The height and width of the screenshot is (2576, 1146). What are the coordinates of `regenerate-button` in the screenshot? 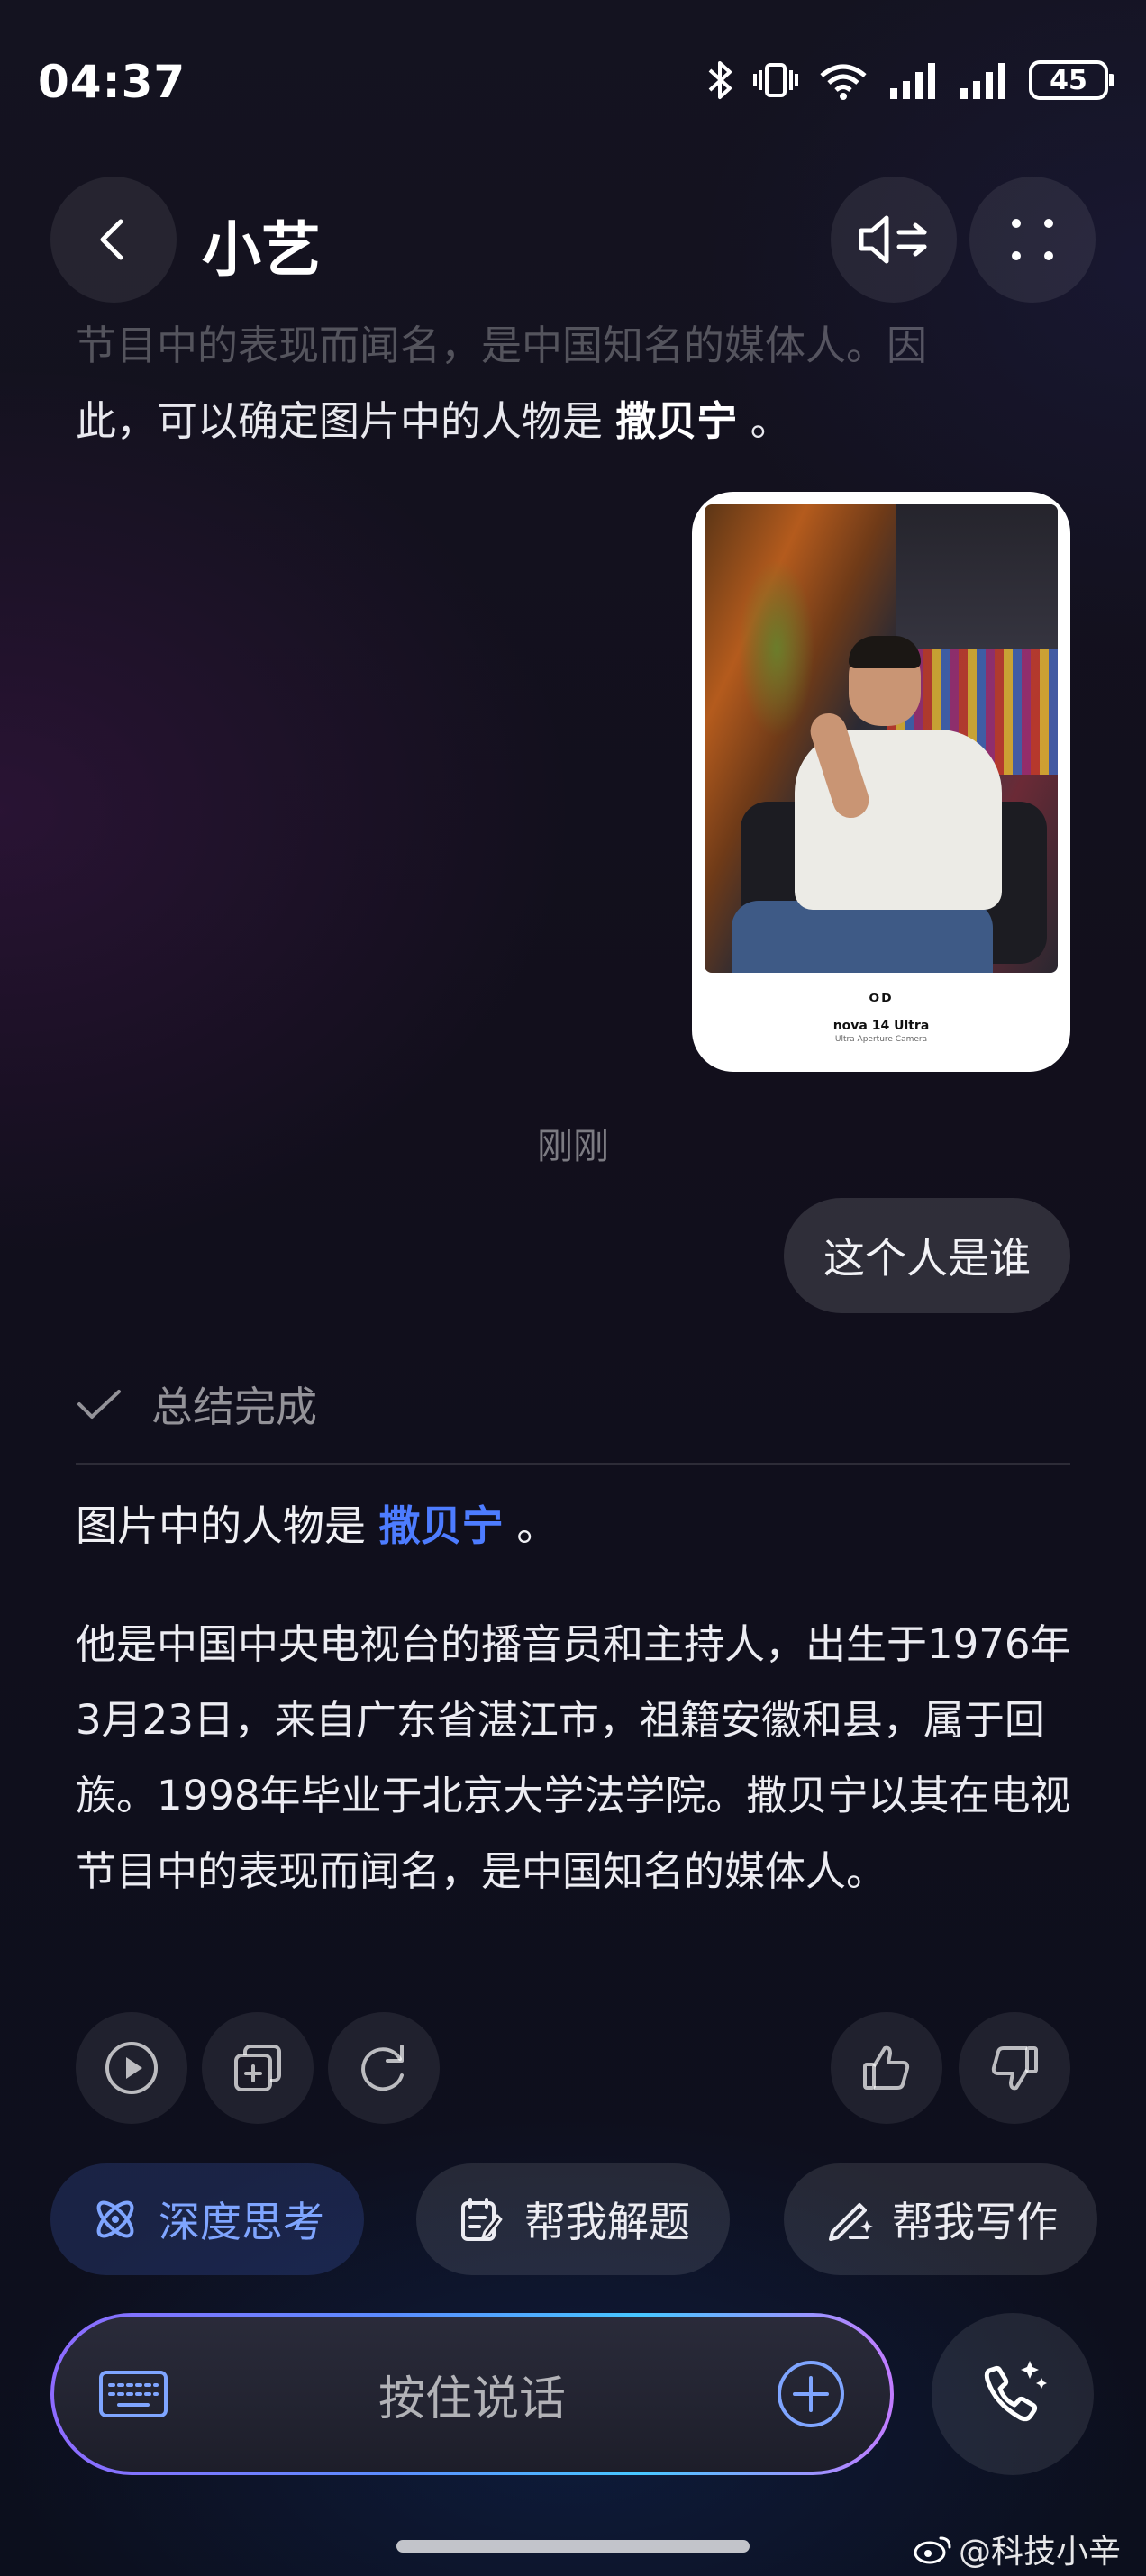 It's located at (384, 2068).